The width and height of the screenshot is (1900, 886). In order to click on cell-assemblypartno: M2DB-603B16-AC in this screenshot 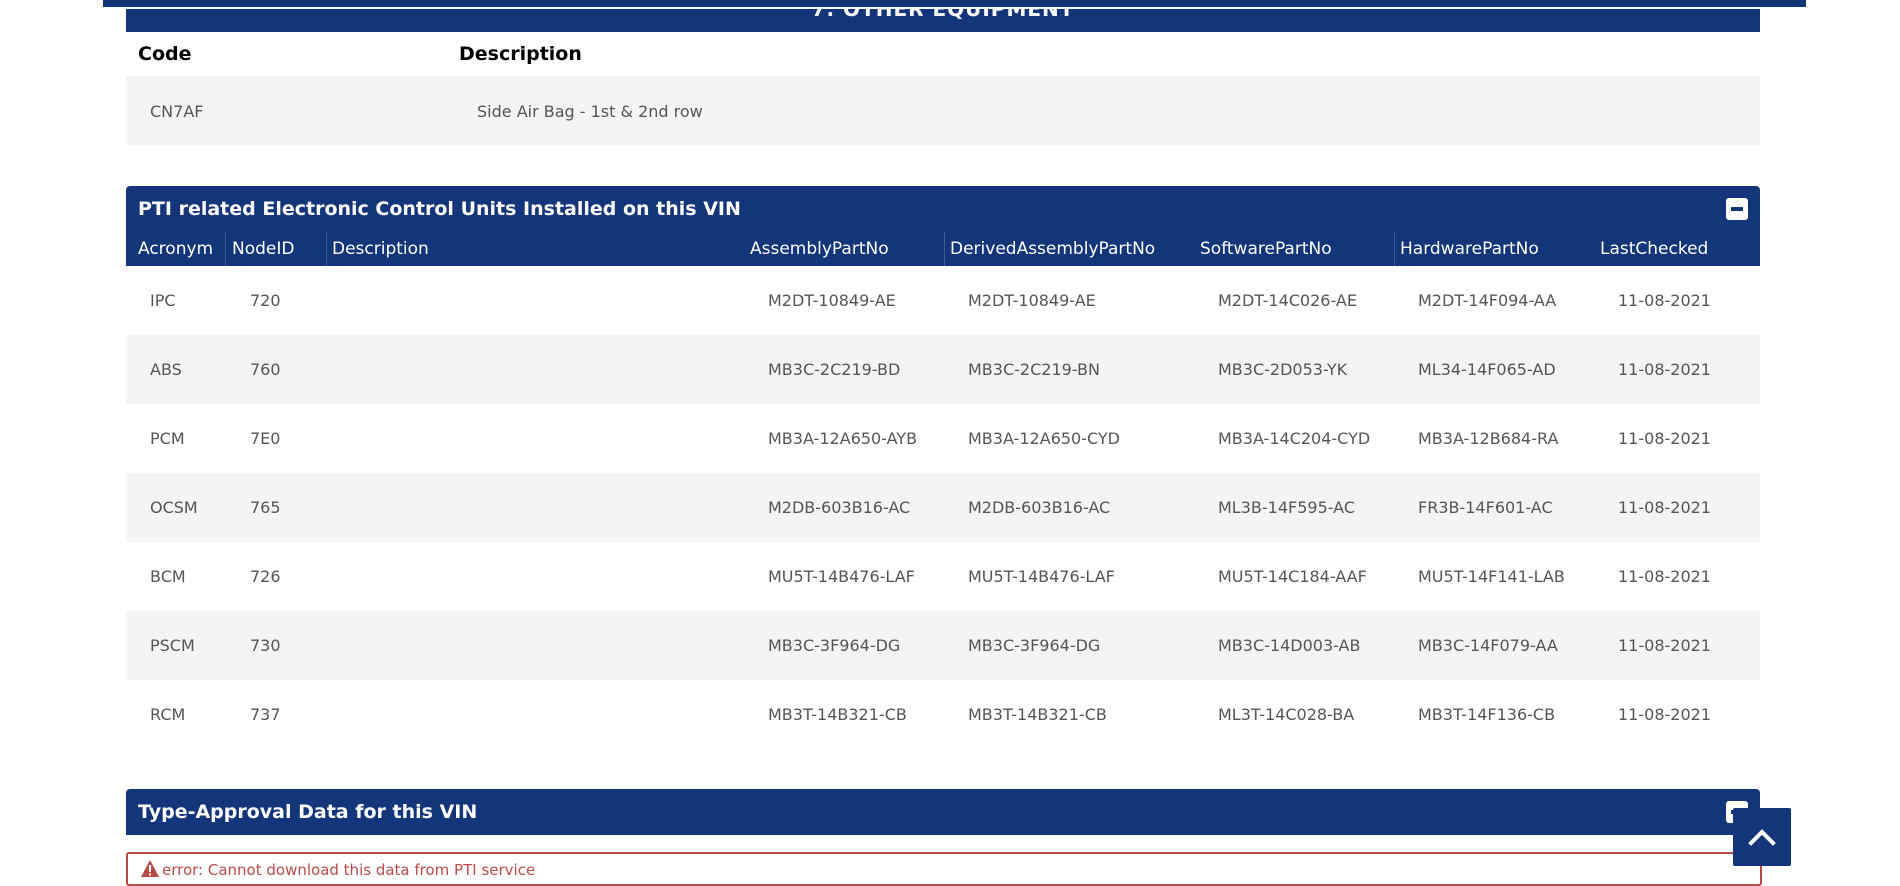, I will do `click(839, 507)`.